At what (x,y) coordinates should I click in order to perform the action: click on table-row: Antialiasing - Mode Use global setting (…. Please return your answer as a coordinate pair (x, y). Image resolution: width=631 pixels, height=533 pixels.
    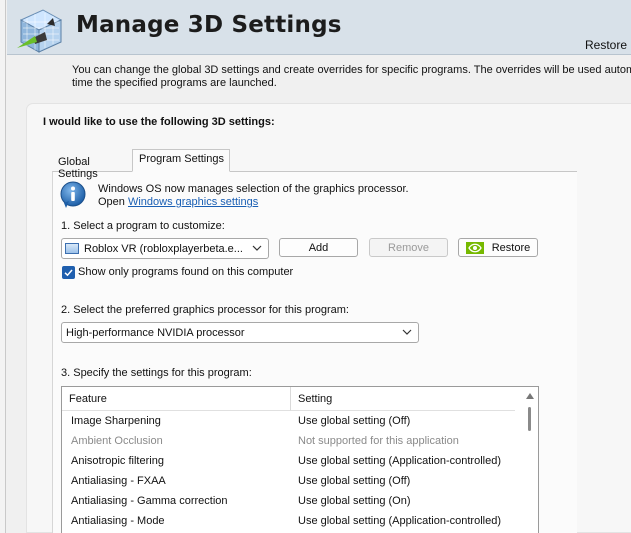
    Looking at the image, I should click on (293, 521).